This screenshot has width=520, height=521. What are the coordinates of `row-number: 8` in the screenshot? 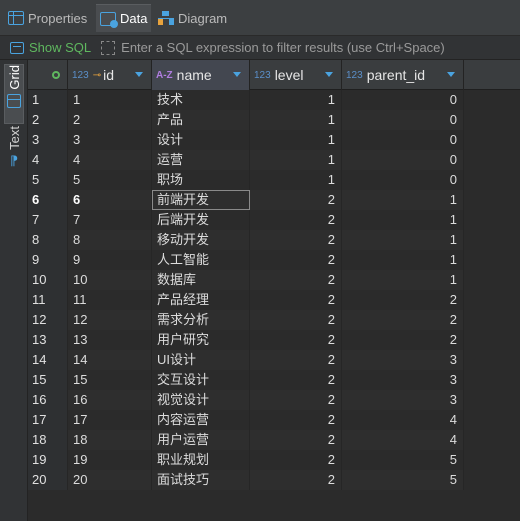 It's located at (48, 240).